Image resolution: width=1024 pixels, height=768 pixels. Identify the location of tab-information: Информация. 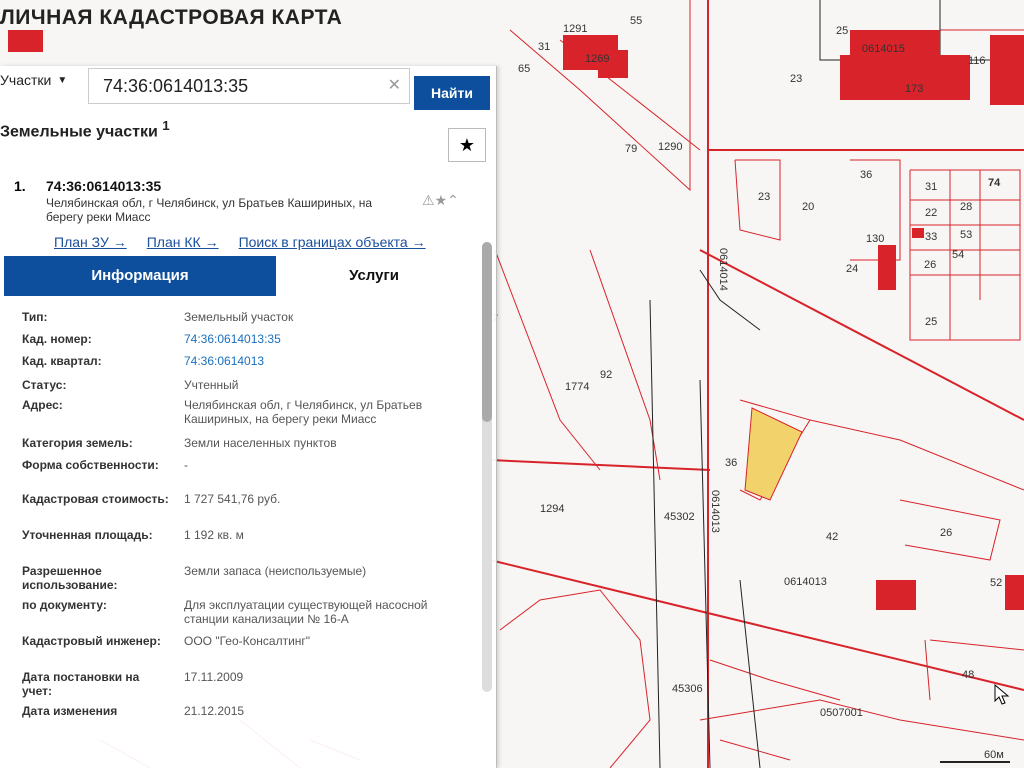
(140, 276).